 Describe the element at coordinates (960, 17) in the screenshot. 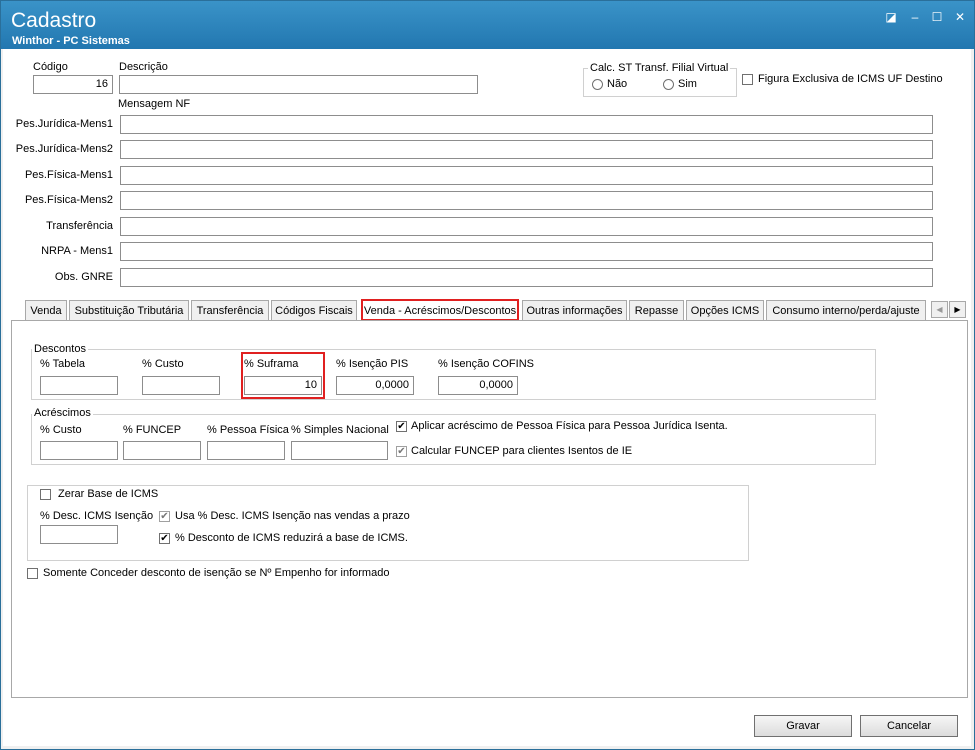

I see `close-icon: ✕` at that location.